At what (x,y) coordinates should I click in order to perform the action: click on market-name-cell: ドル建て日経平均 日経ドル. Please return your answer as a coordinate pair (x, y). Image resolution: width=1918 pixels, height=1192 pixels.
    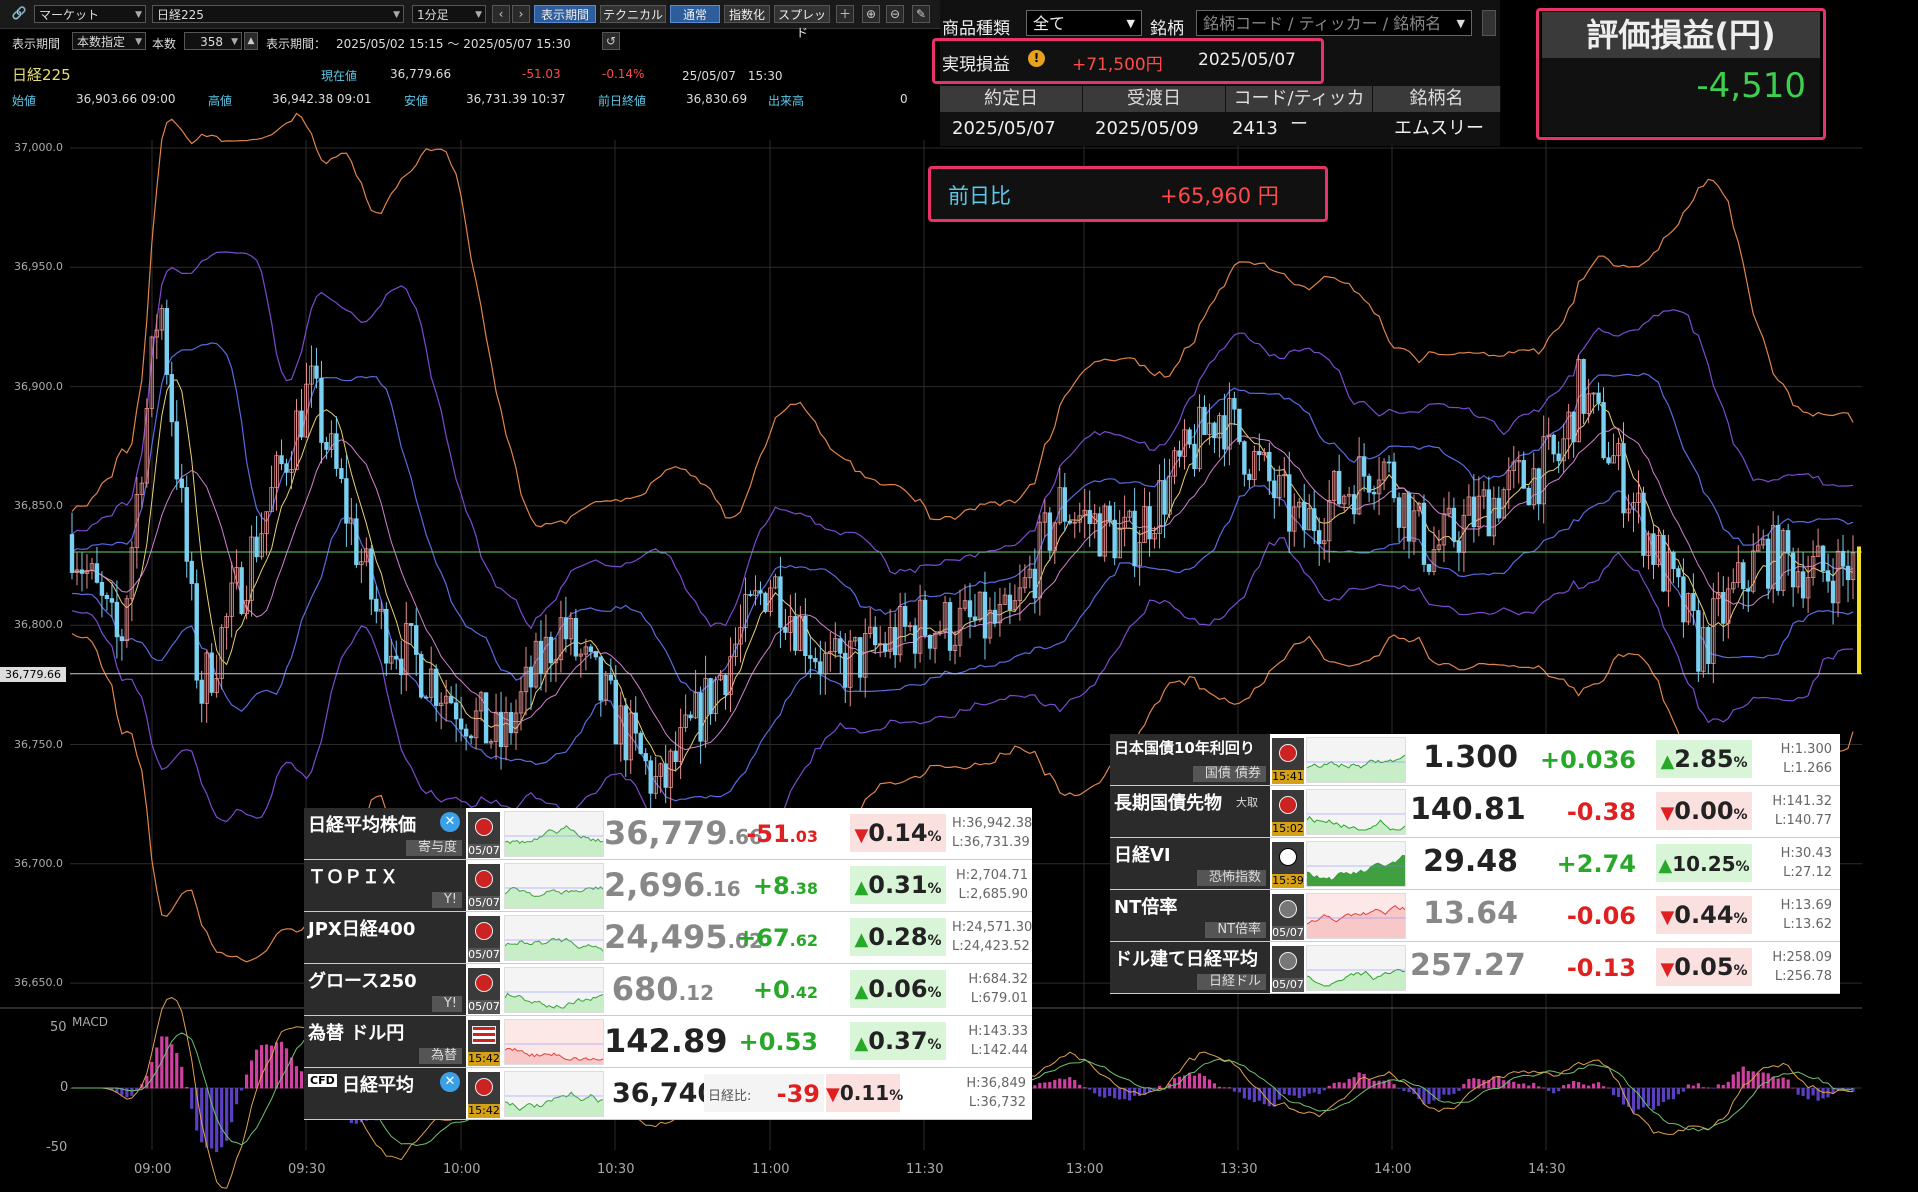
    Looking at the image, I should click on (1190, 967).